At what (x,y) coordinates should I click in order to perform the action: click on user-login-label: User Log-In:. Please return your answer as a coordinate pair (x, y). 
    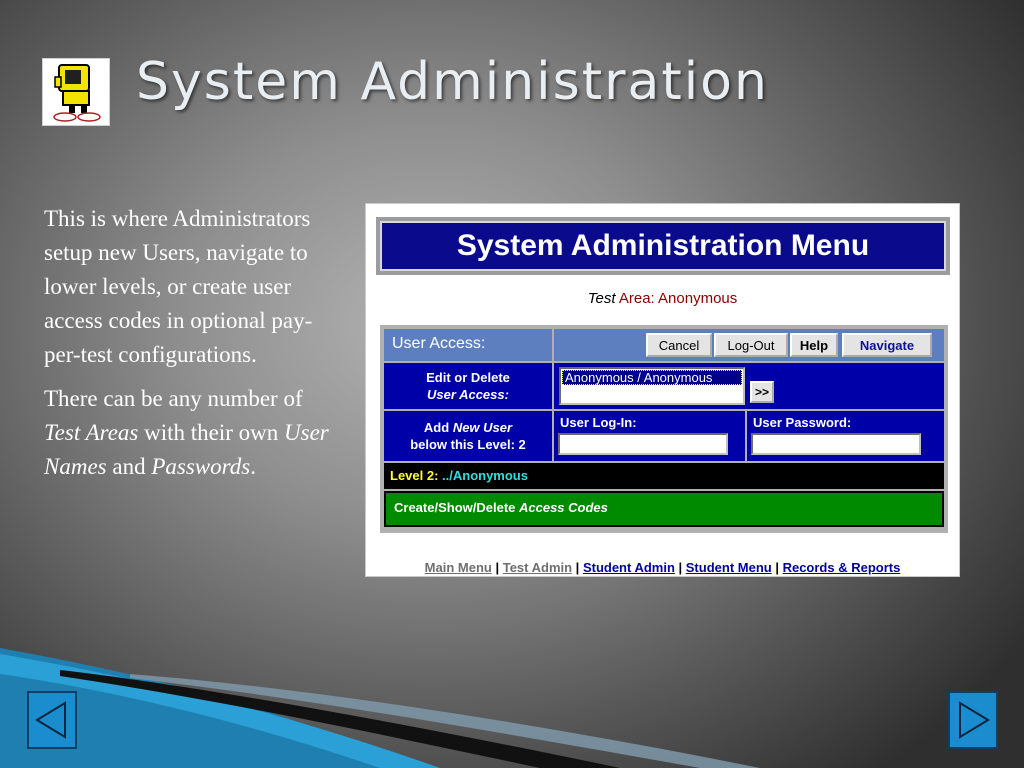
    Looking at the image, I should click on (598, 422).